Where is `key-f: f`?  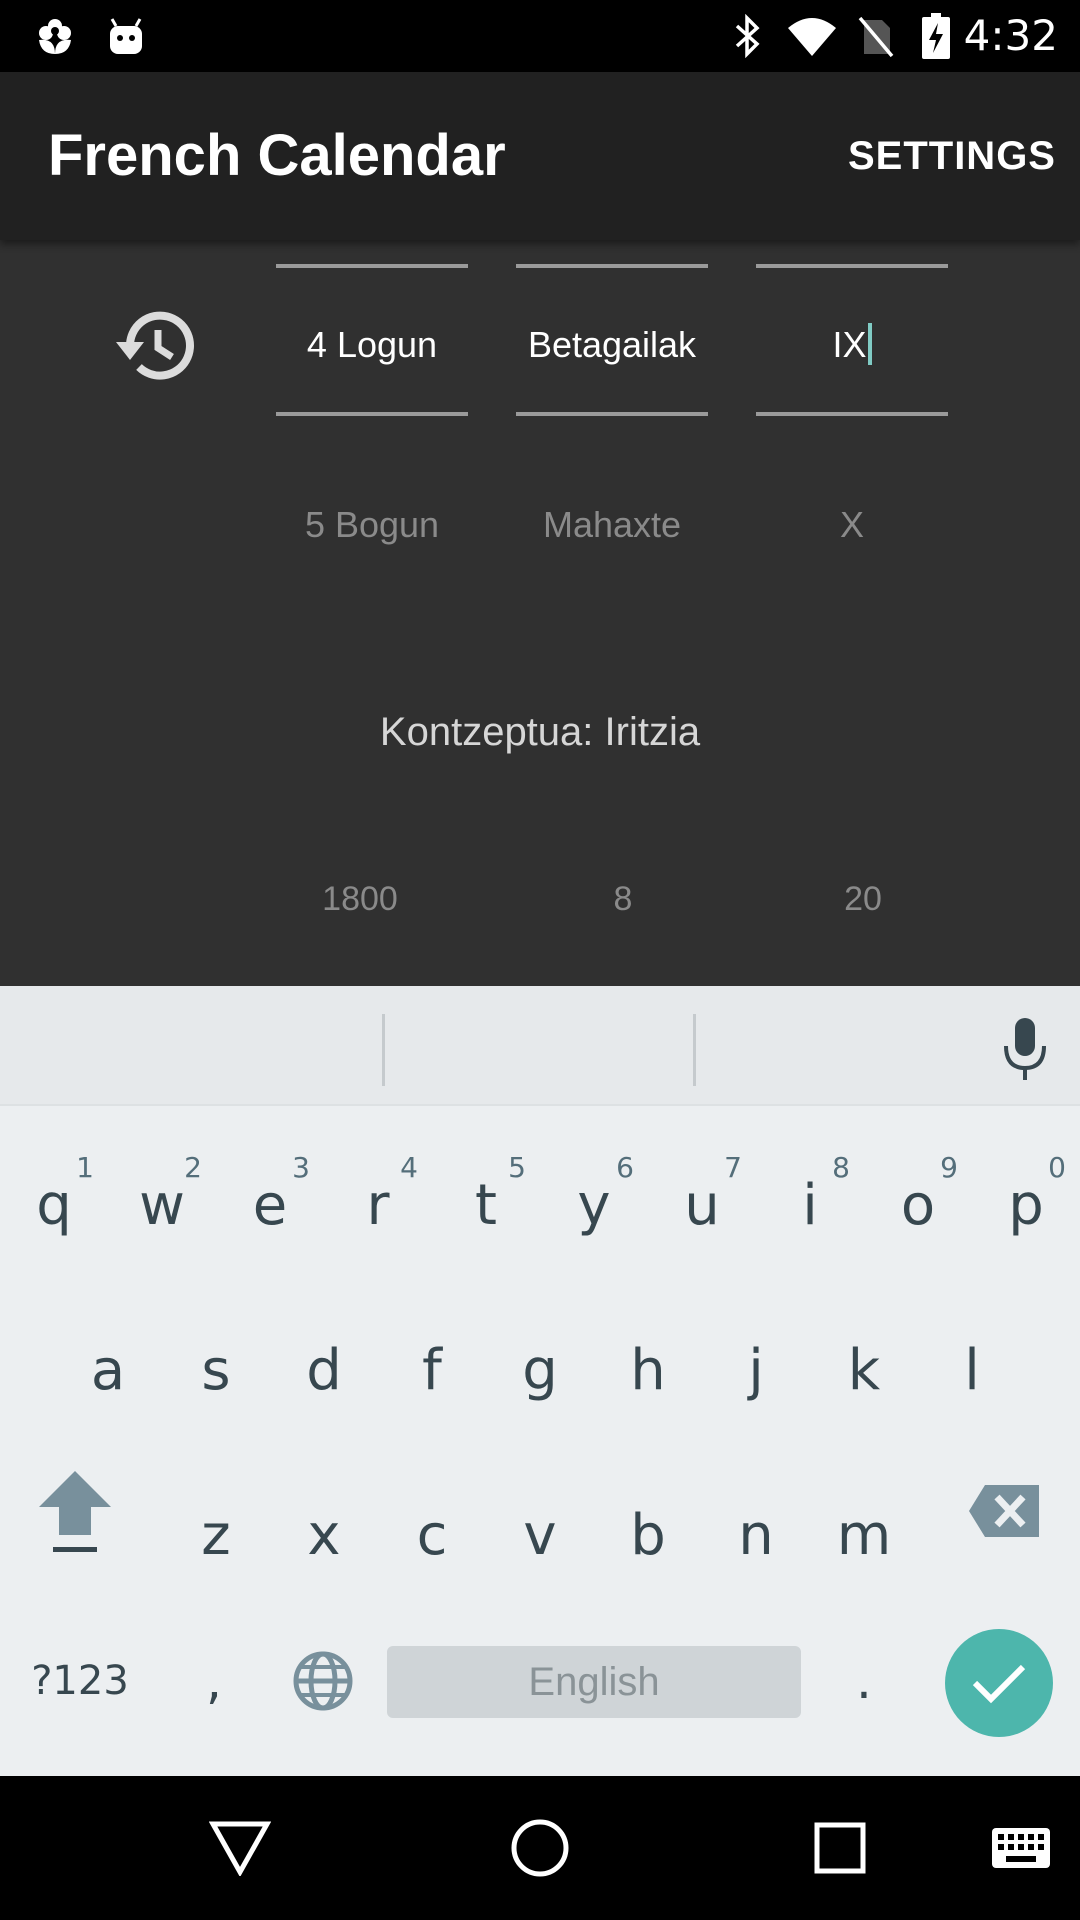
key-f: f is located at coordinates (432, 1371).